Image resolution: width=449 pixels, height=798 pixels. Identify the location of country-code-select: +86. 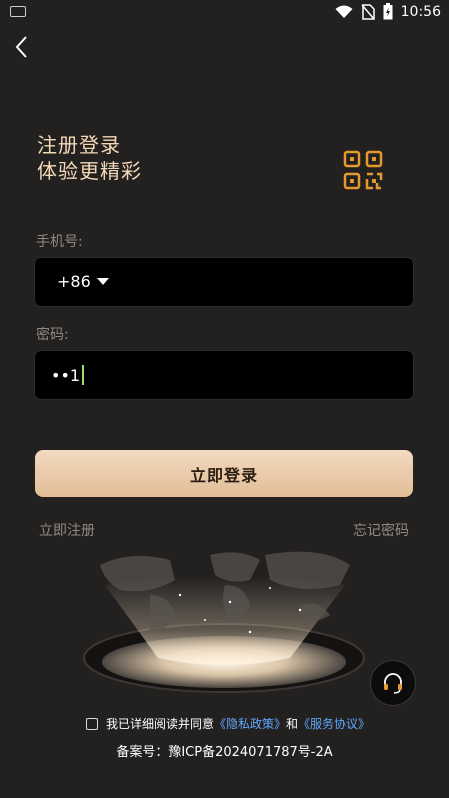
(83, 281).